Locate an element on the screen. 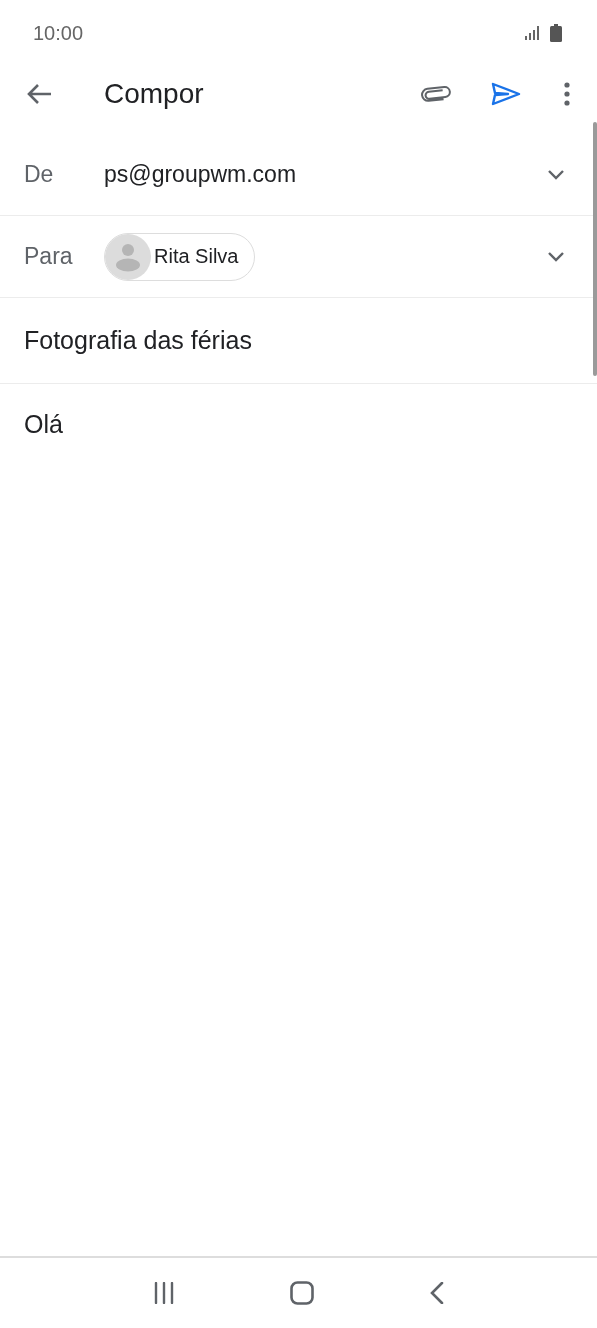  back-arrow-icon is located at coordinates (39, 94).